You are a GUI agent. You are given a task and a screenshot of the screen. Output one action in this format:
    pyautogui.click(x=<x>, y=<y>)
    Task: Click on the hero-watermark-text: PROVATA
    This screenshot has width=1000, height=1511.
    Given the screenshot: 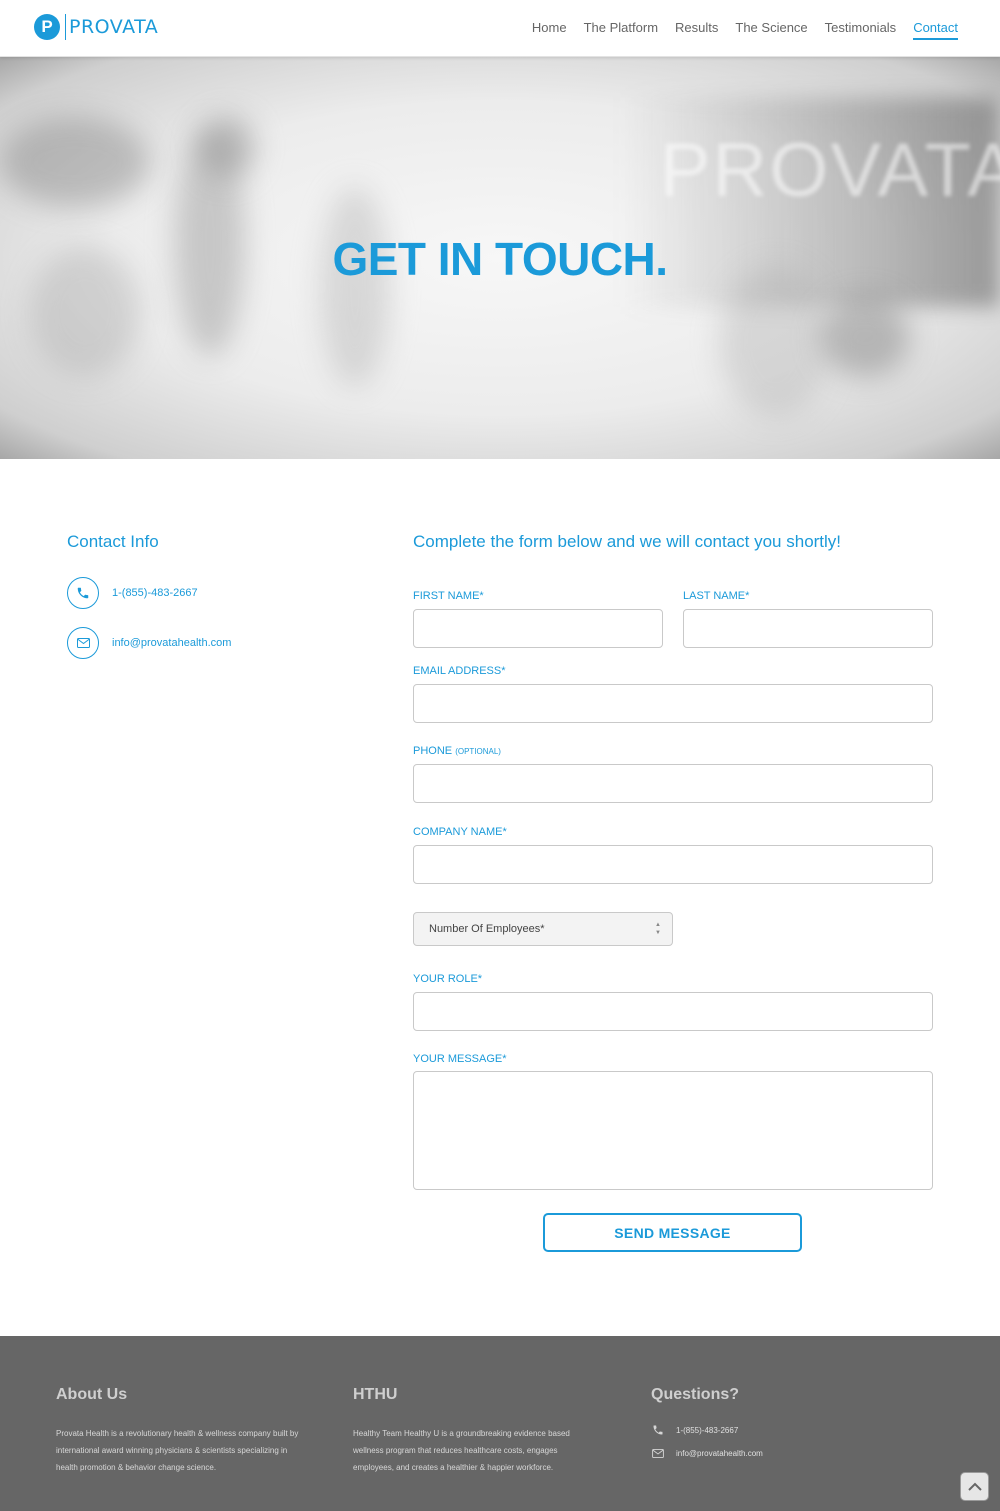 What is the action you would take?
    pyautogui.click(x=829, y=170)
    